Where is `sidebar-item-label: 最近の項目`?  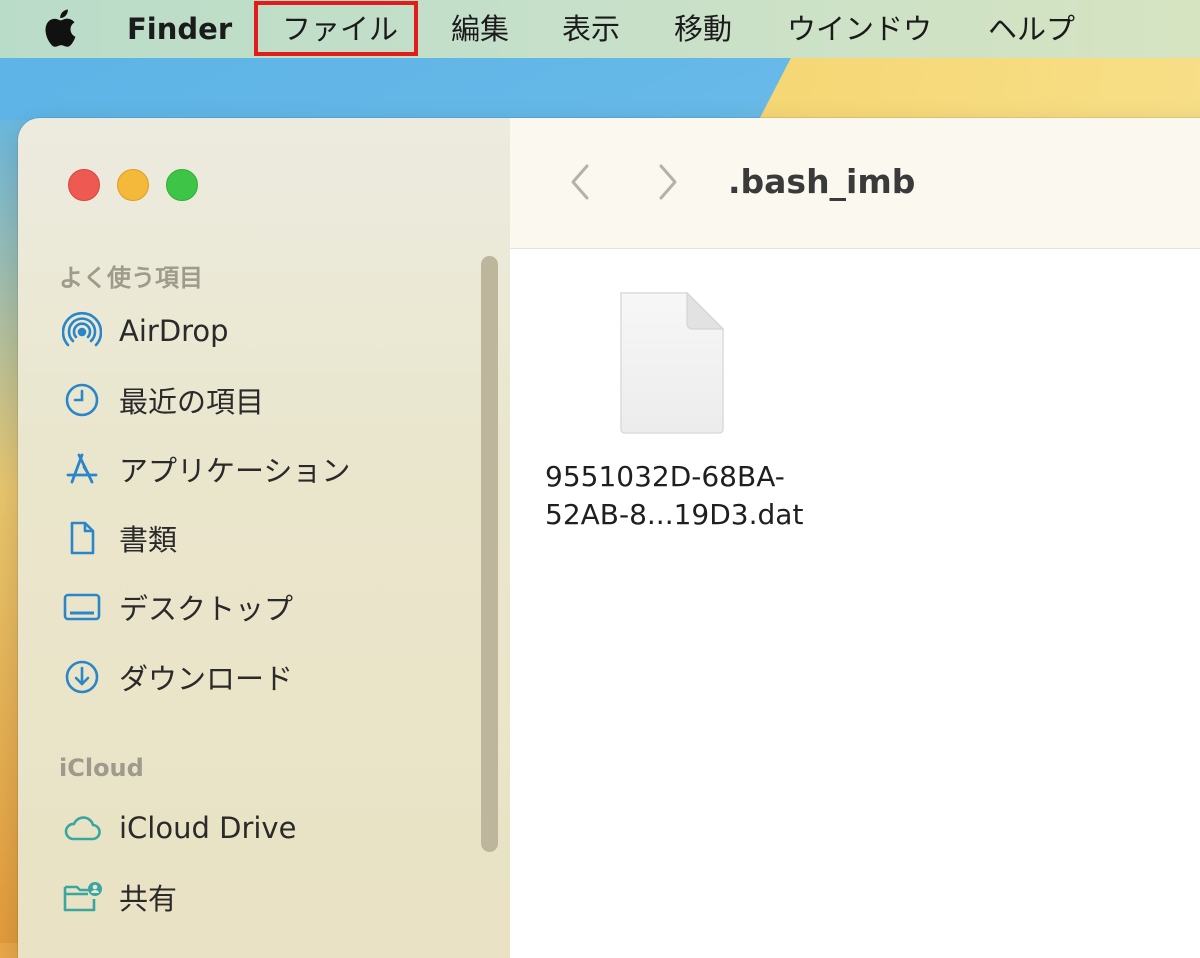
sidebar-item-label: 最近の項目 is located at coordinates (192, 402).